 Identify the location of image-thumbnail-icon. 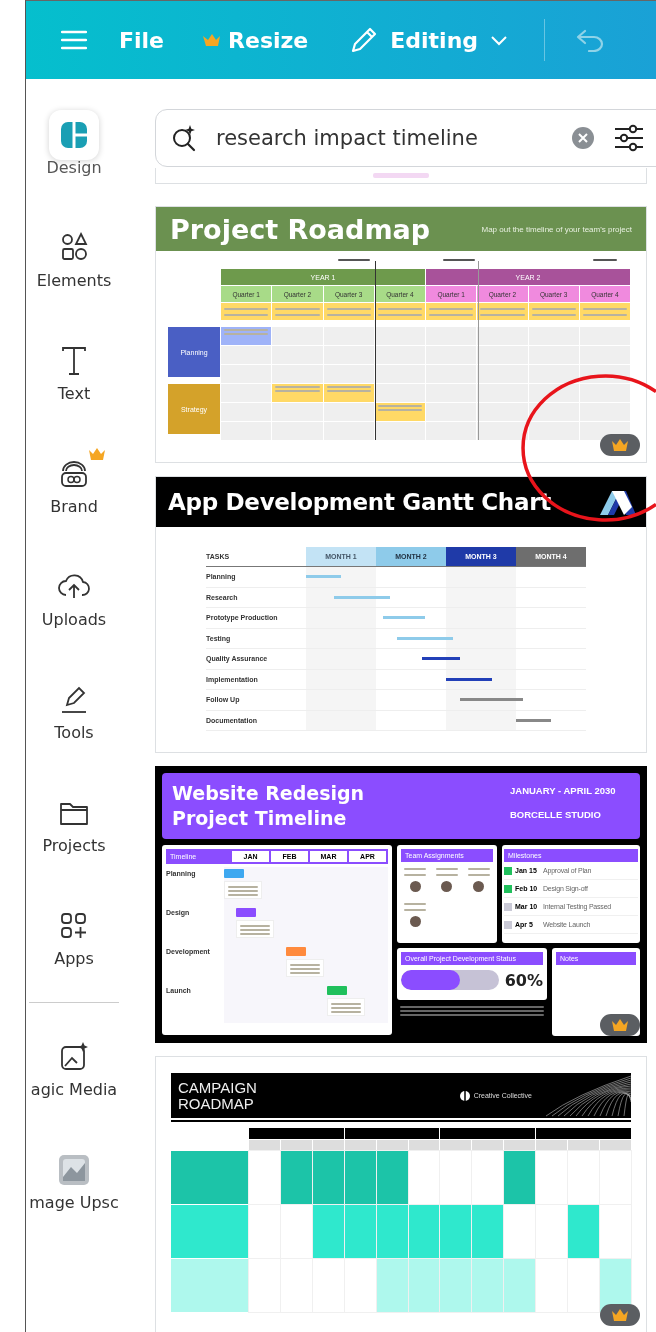
(74, 1170).